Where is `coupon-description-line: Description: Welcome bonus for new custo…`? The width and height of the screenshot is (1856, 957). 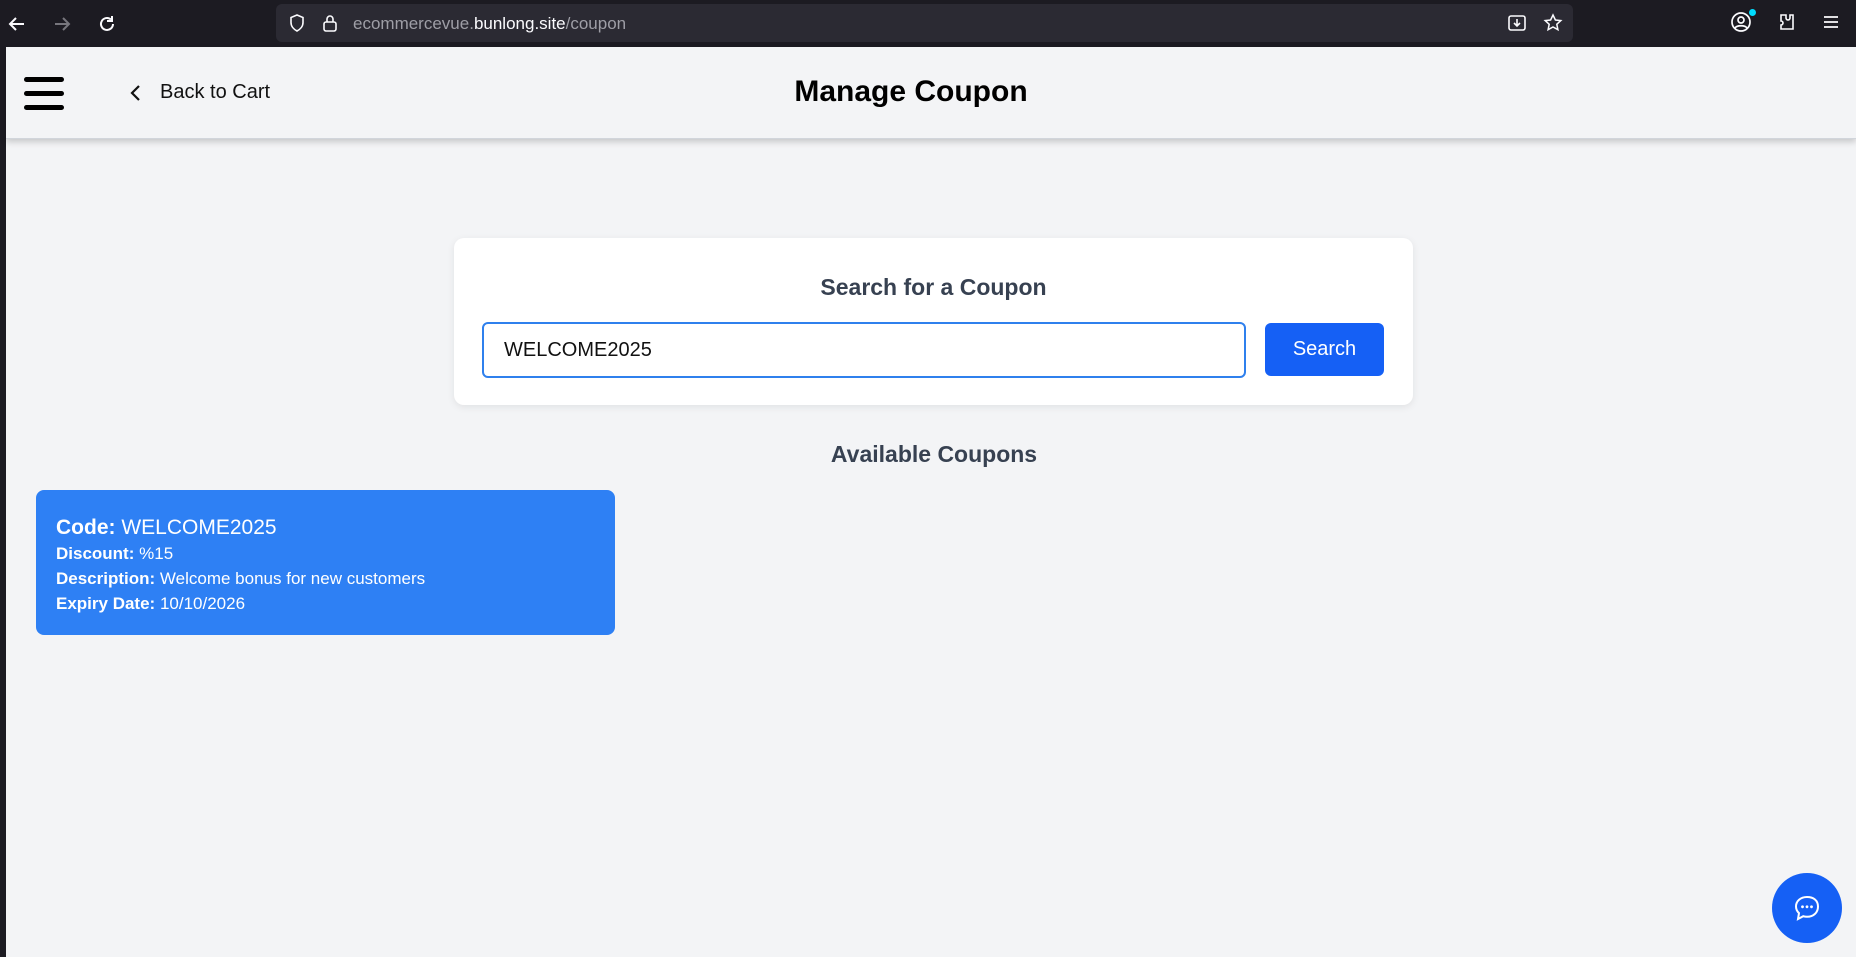 coupon-description-line: Description: Welcome bonus for new custo… is located at coordinates (240, 579).